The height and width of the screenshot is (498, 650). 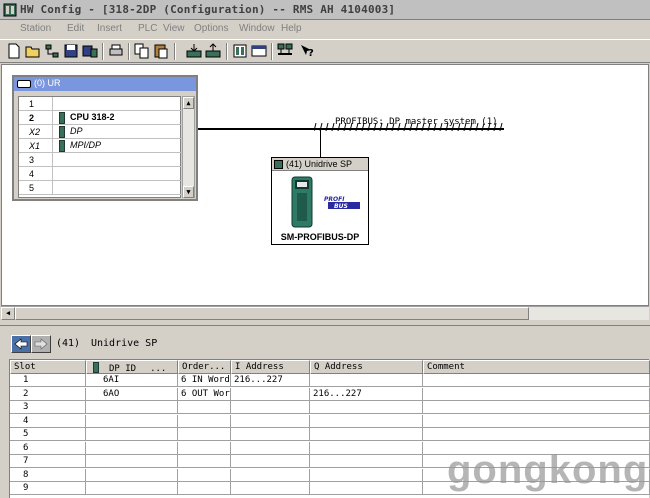 What do you see at coordinates (71, 51) in the screenshot?
I see `save-icon` at bounding box center [71, 51].